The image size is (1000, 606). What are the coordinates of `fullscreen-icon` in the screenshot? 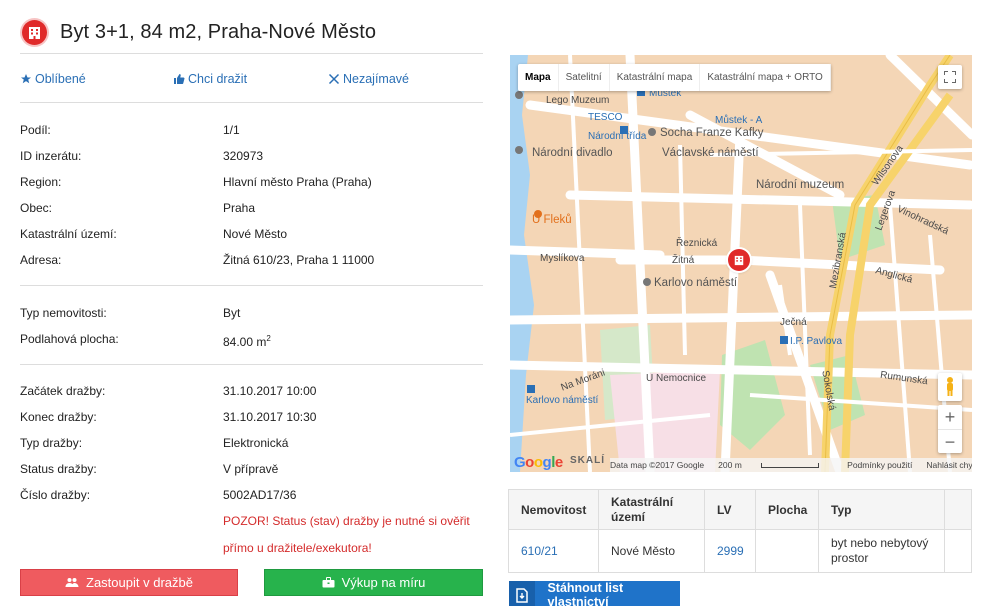 It's located at (950, 77).